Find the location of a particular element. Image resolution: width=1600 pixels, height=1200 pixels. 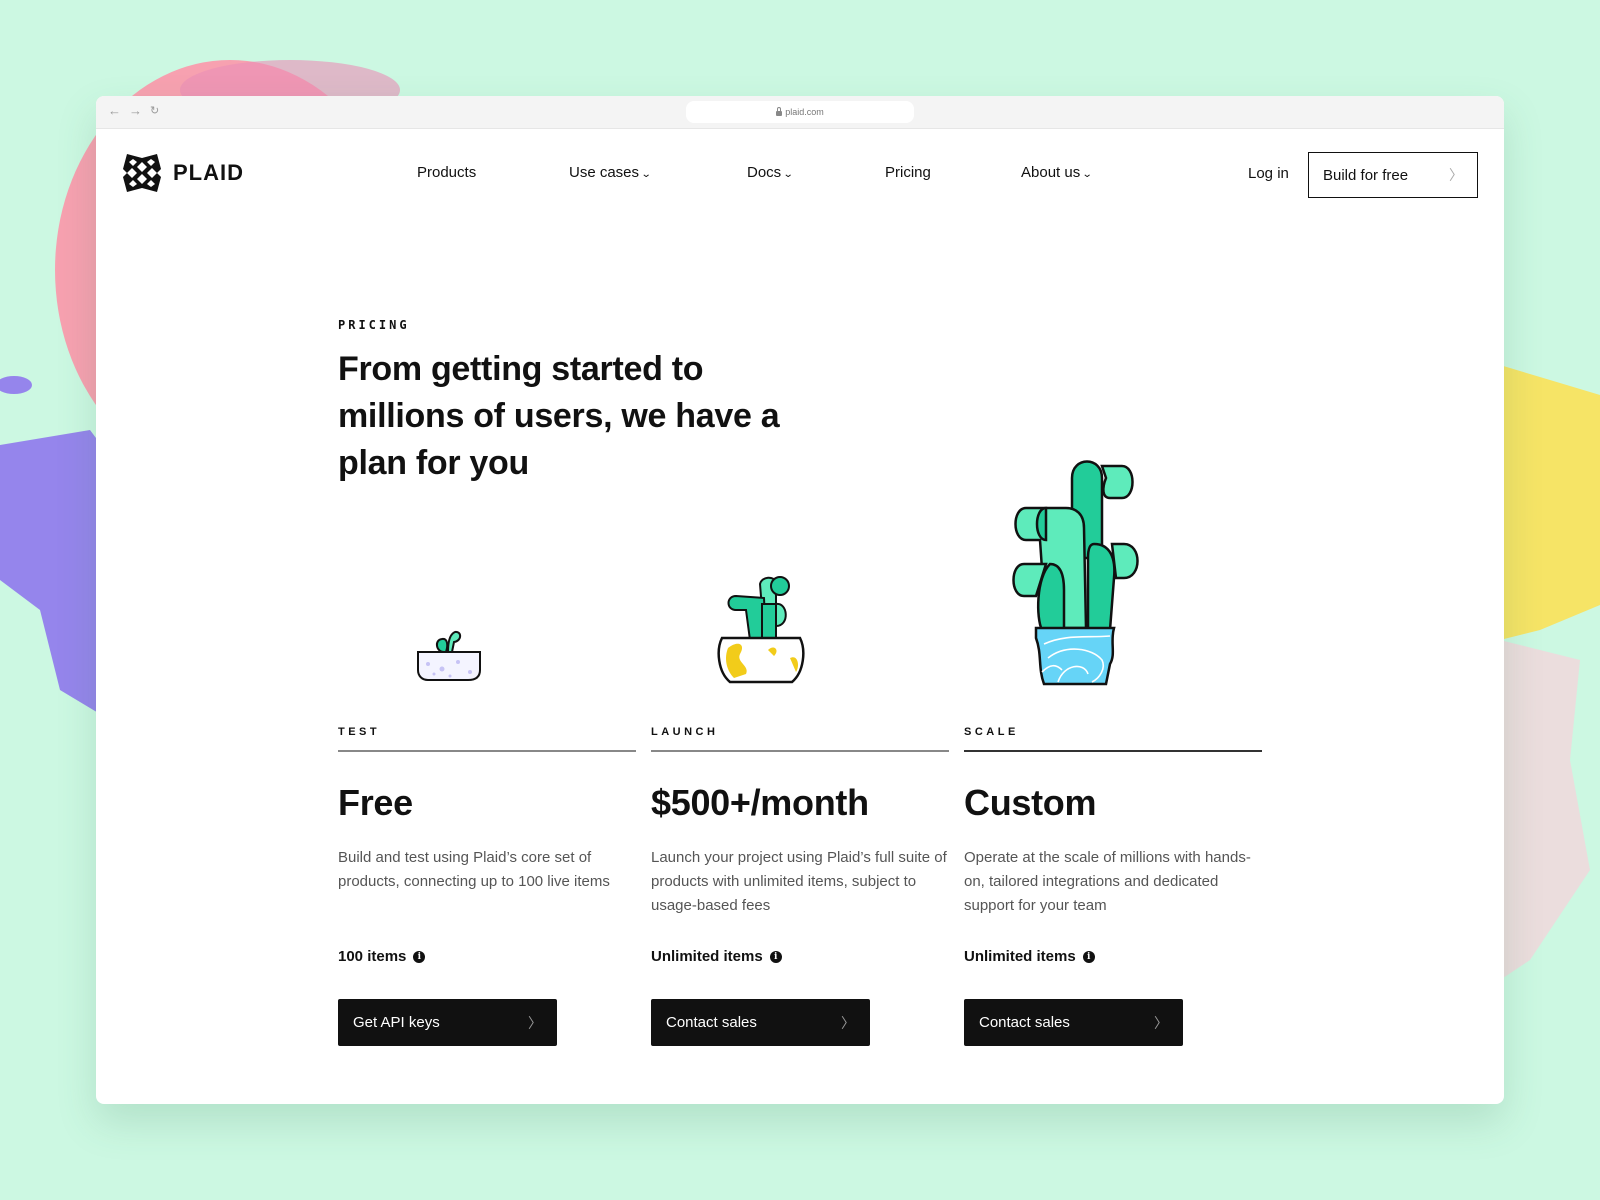

build-for-free-button: Build for free 〉 is located at coordinates (1393, 175).